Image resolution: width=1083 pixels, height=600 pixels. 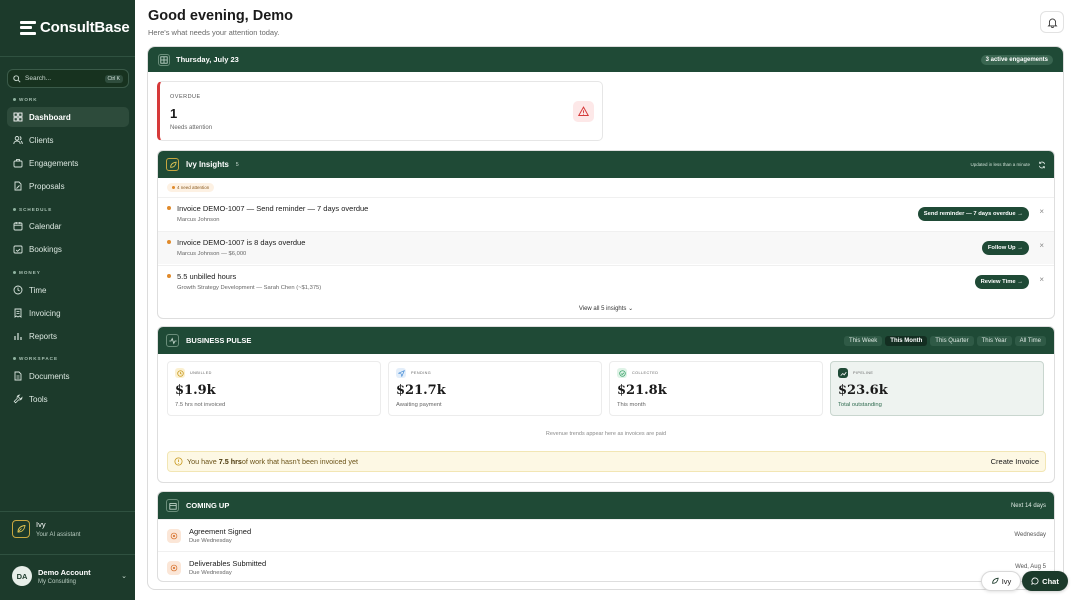 I want to click on app-logo: ConsultBase, so click(x=75, y=27).